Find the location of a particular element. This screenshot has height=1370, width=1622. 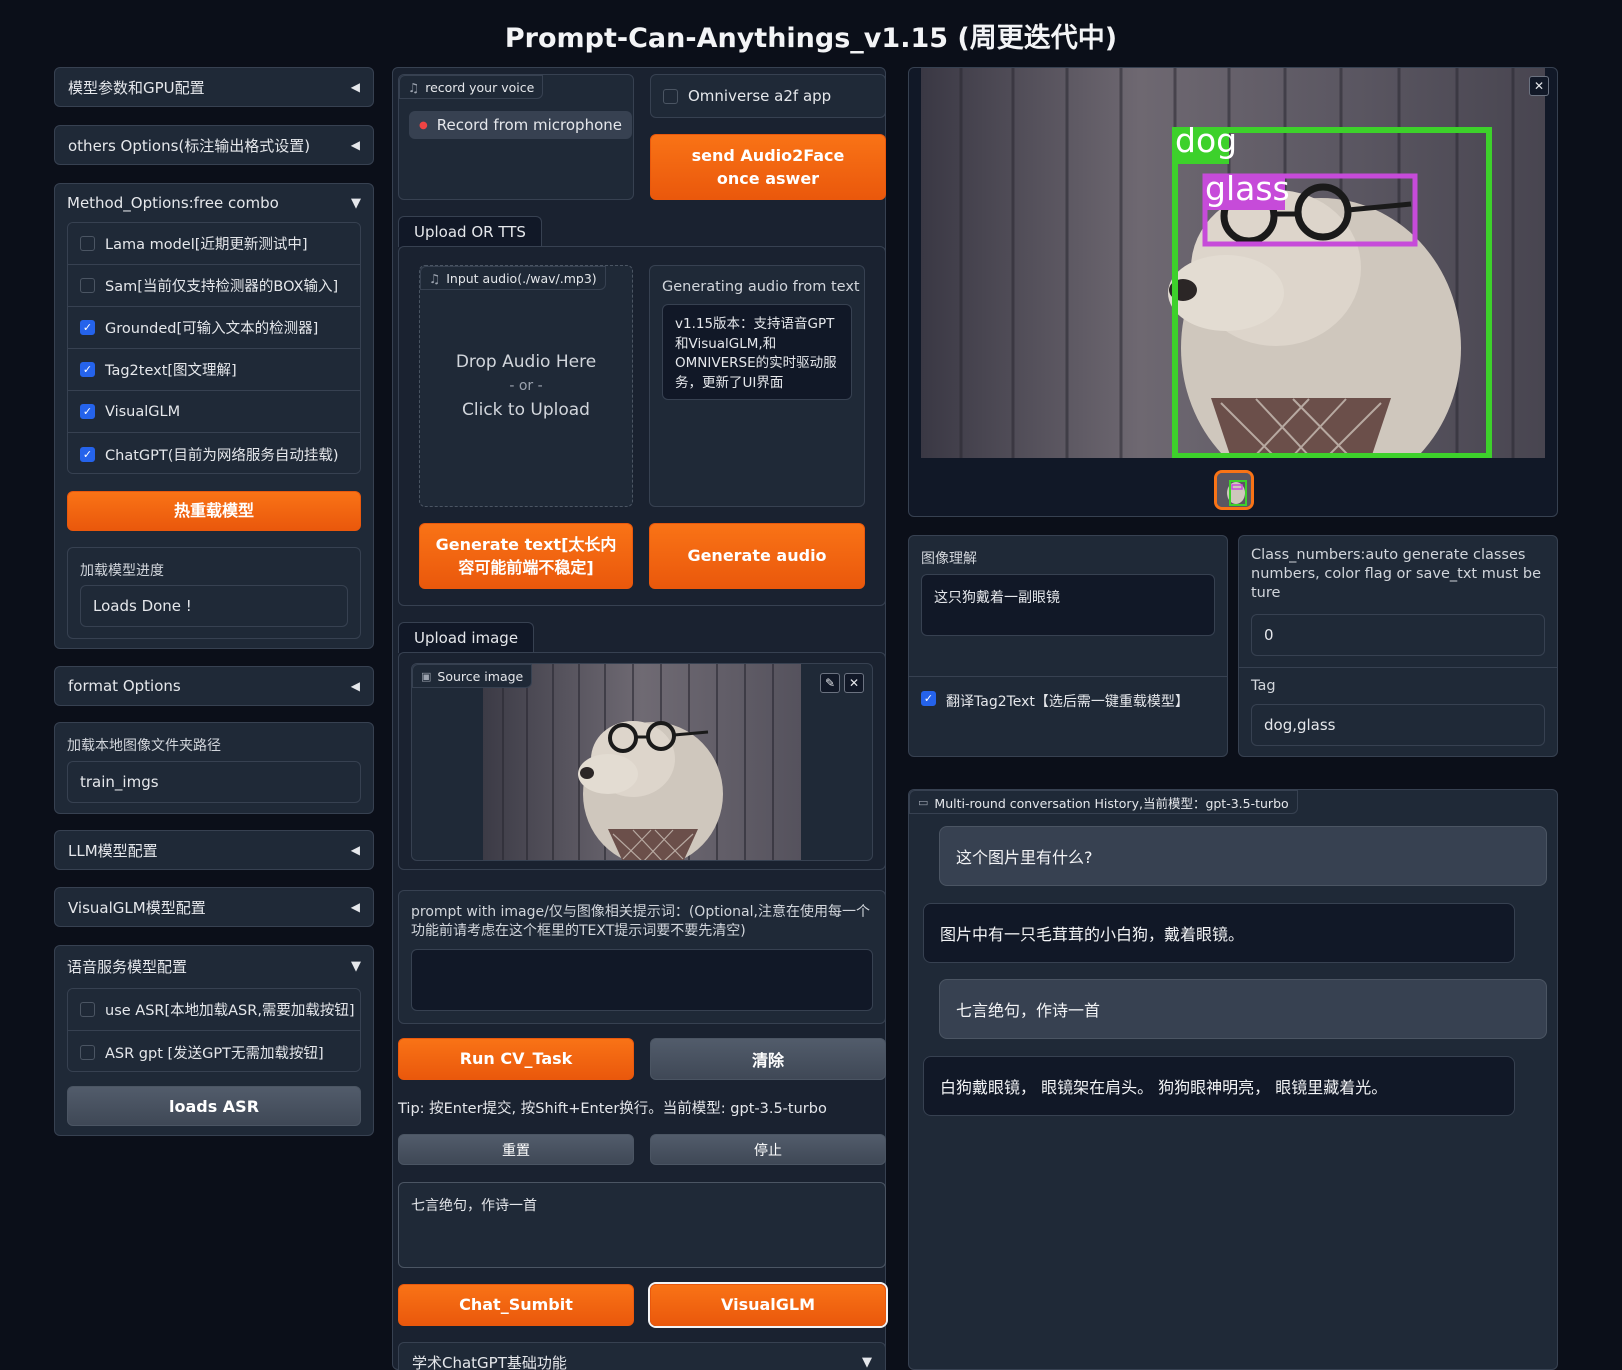

accordion-others-options: others Options(标注输出格式设置) ◀ is located at coordinates (214, 145).